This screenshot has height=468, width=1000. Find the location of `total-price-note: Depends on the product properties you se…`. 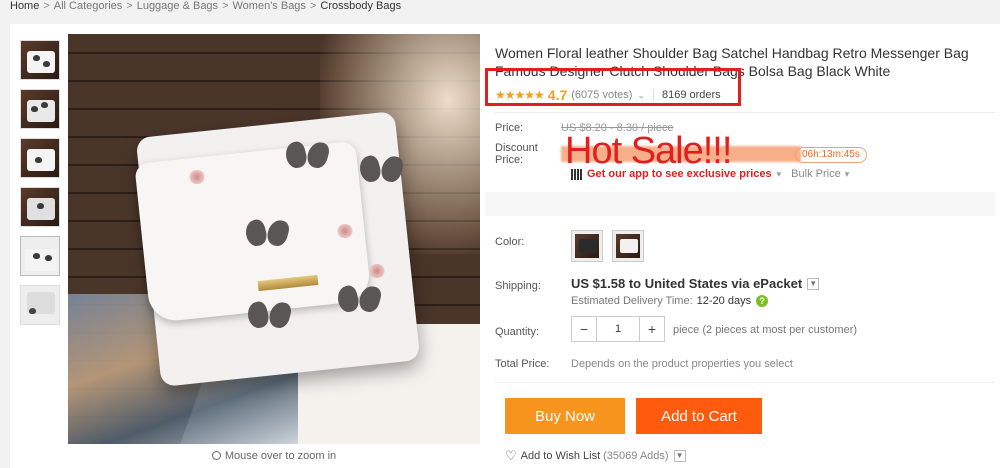

total-price-note: Depends on the product properties you se… is located at coordinates (682, 364).